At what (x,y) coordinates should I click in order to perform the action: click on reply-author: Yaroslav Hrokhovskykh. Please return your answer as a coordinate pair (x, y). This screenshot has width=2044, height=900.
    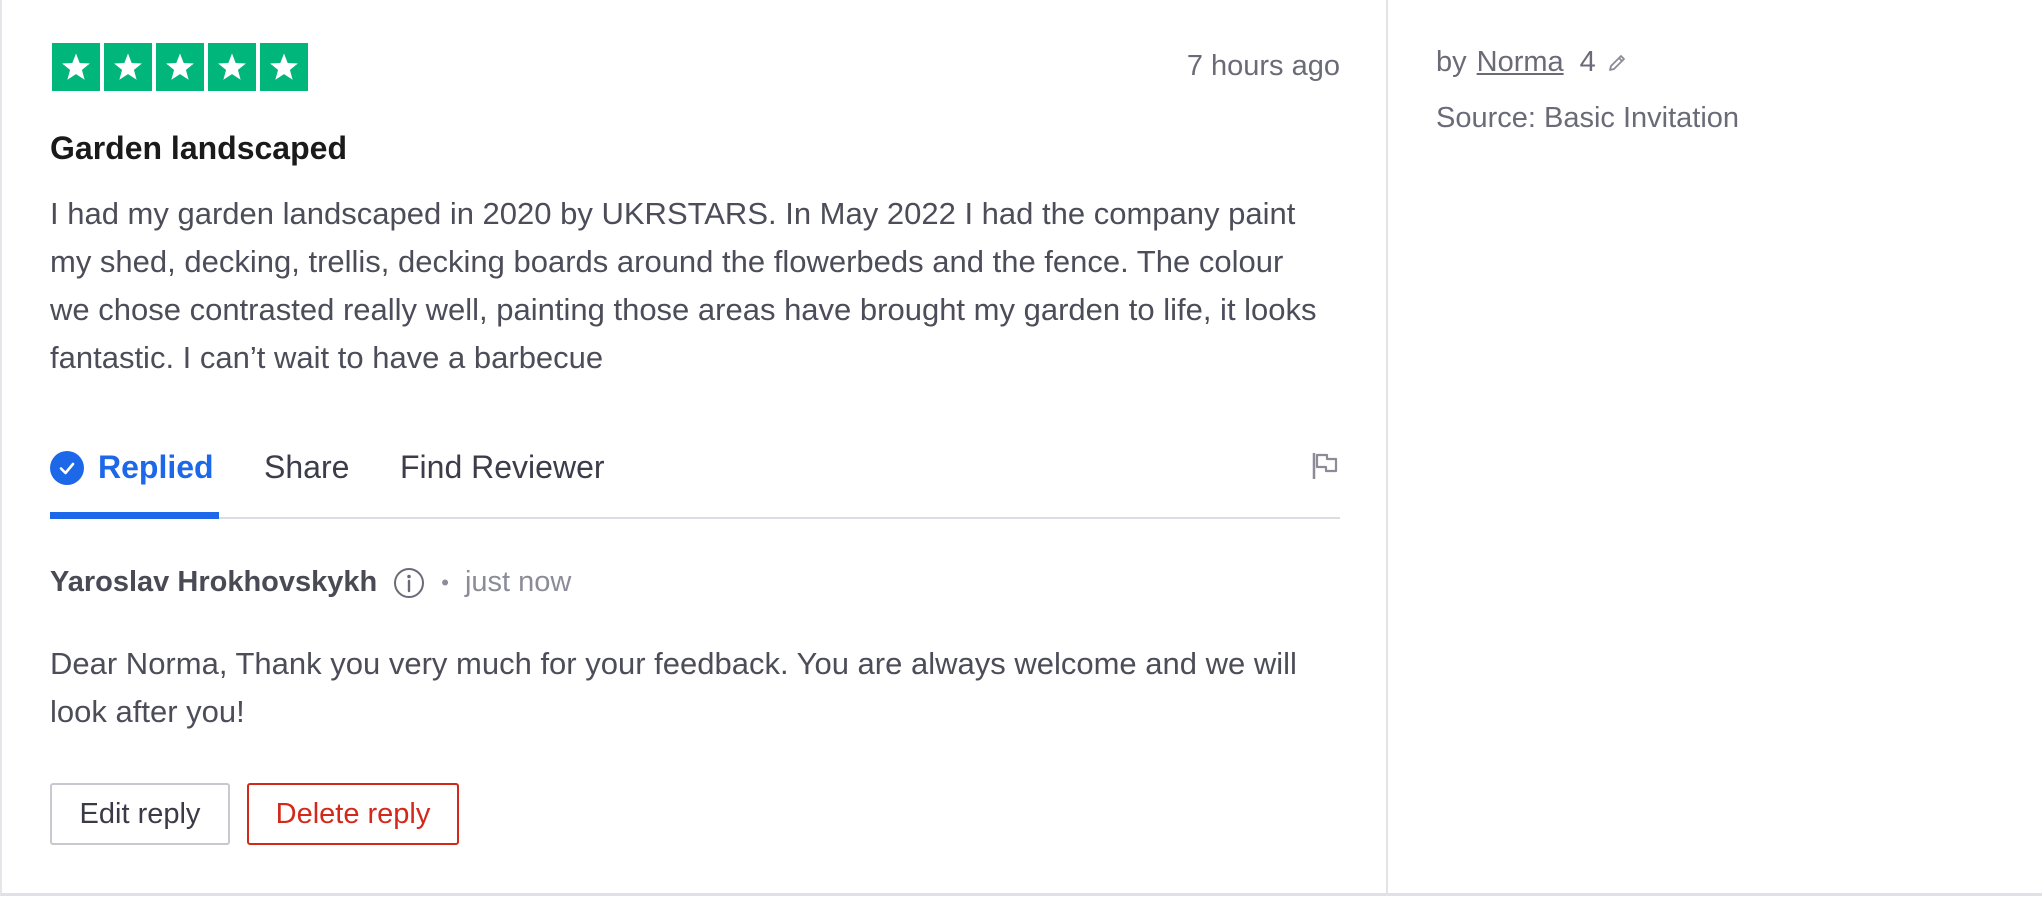
    Looking at the image, I should click on (214, 582).